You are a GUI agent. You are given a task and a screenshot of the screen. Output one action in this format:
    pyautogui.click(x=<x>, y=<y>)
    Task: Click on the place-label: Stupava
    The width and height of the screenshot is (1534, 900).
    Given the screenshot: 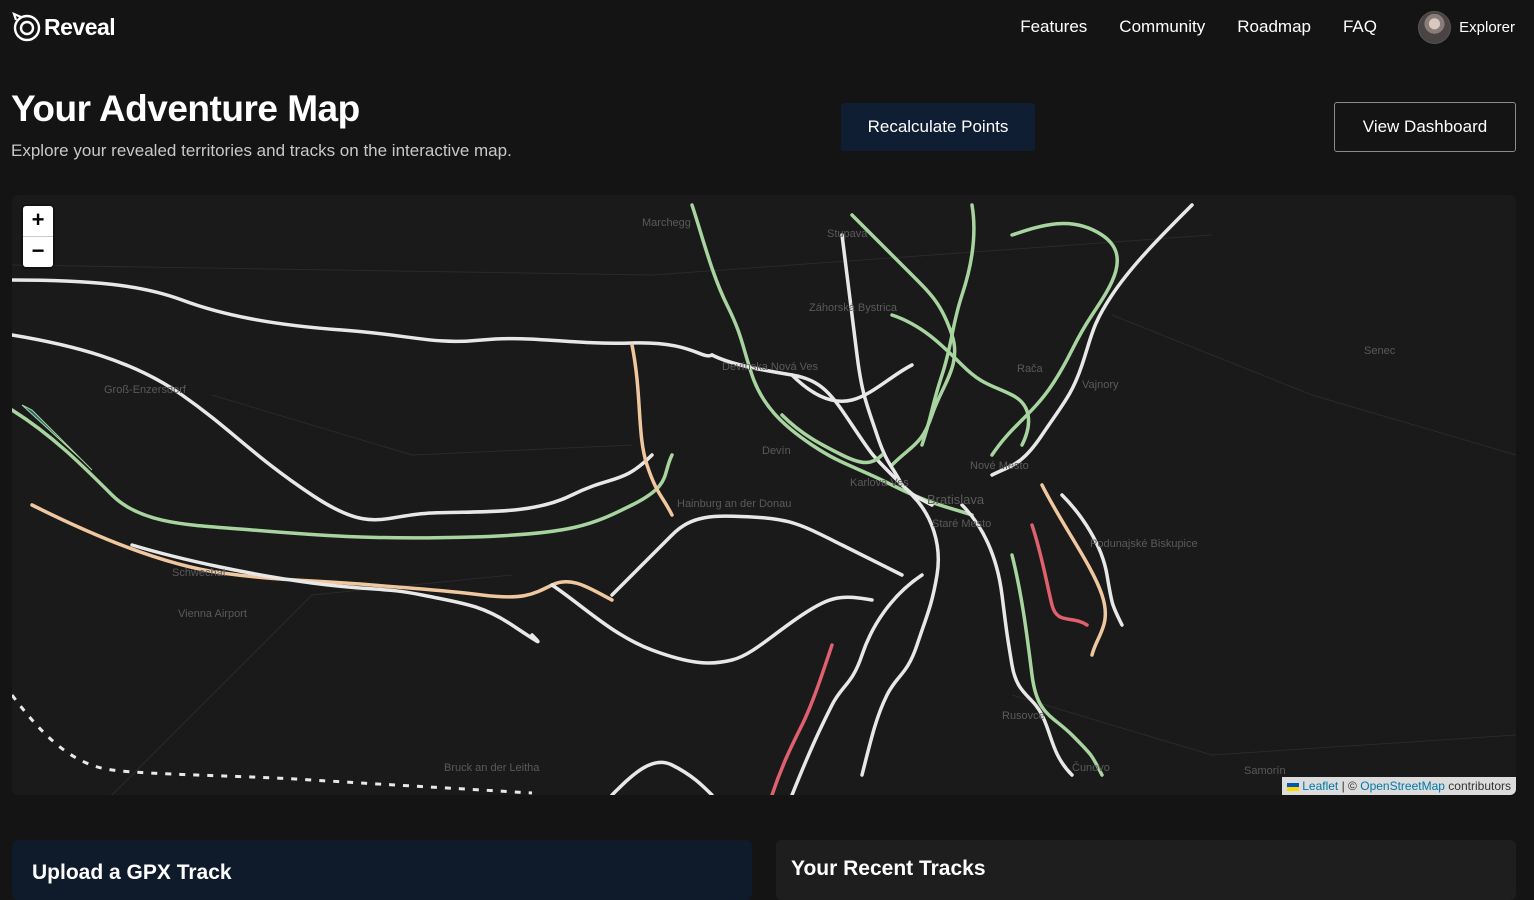 What is the action you would take?
    pyautogui.click(x=847, y=234)
    